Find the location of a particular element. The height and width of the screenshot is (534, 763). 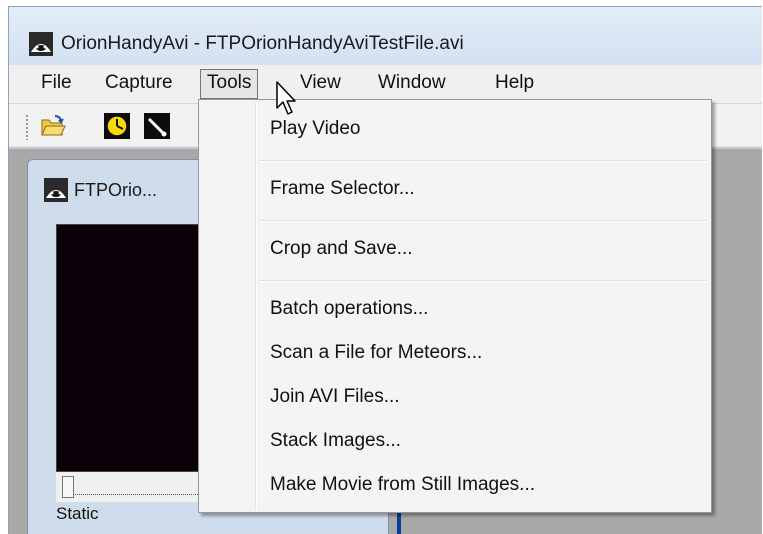

status-label: Static is located at coordinates (77, 513).